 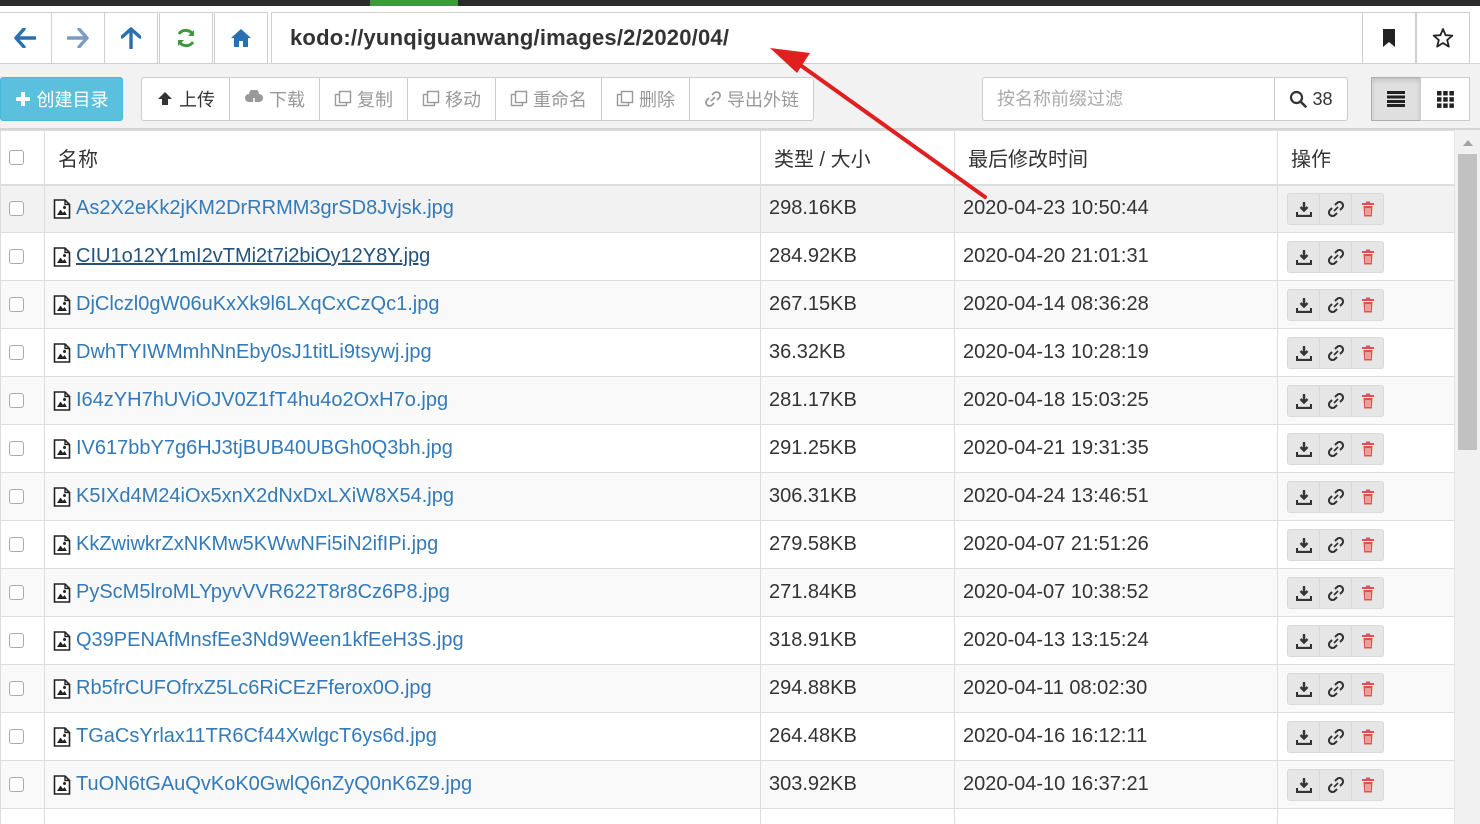 What do you see at coordinates (363, 99) in the screenshot?
I see `copy-button: 复制` at bounding box center [363, 99].